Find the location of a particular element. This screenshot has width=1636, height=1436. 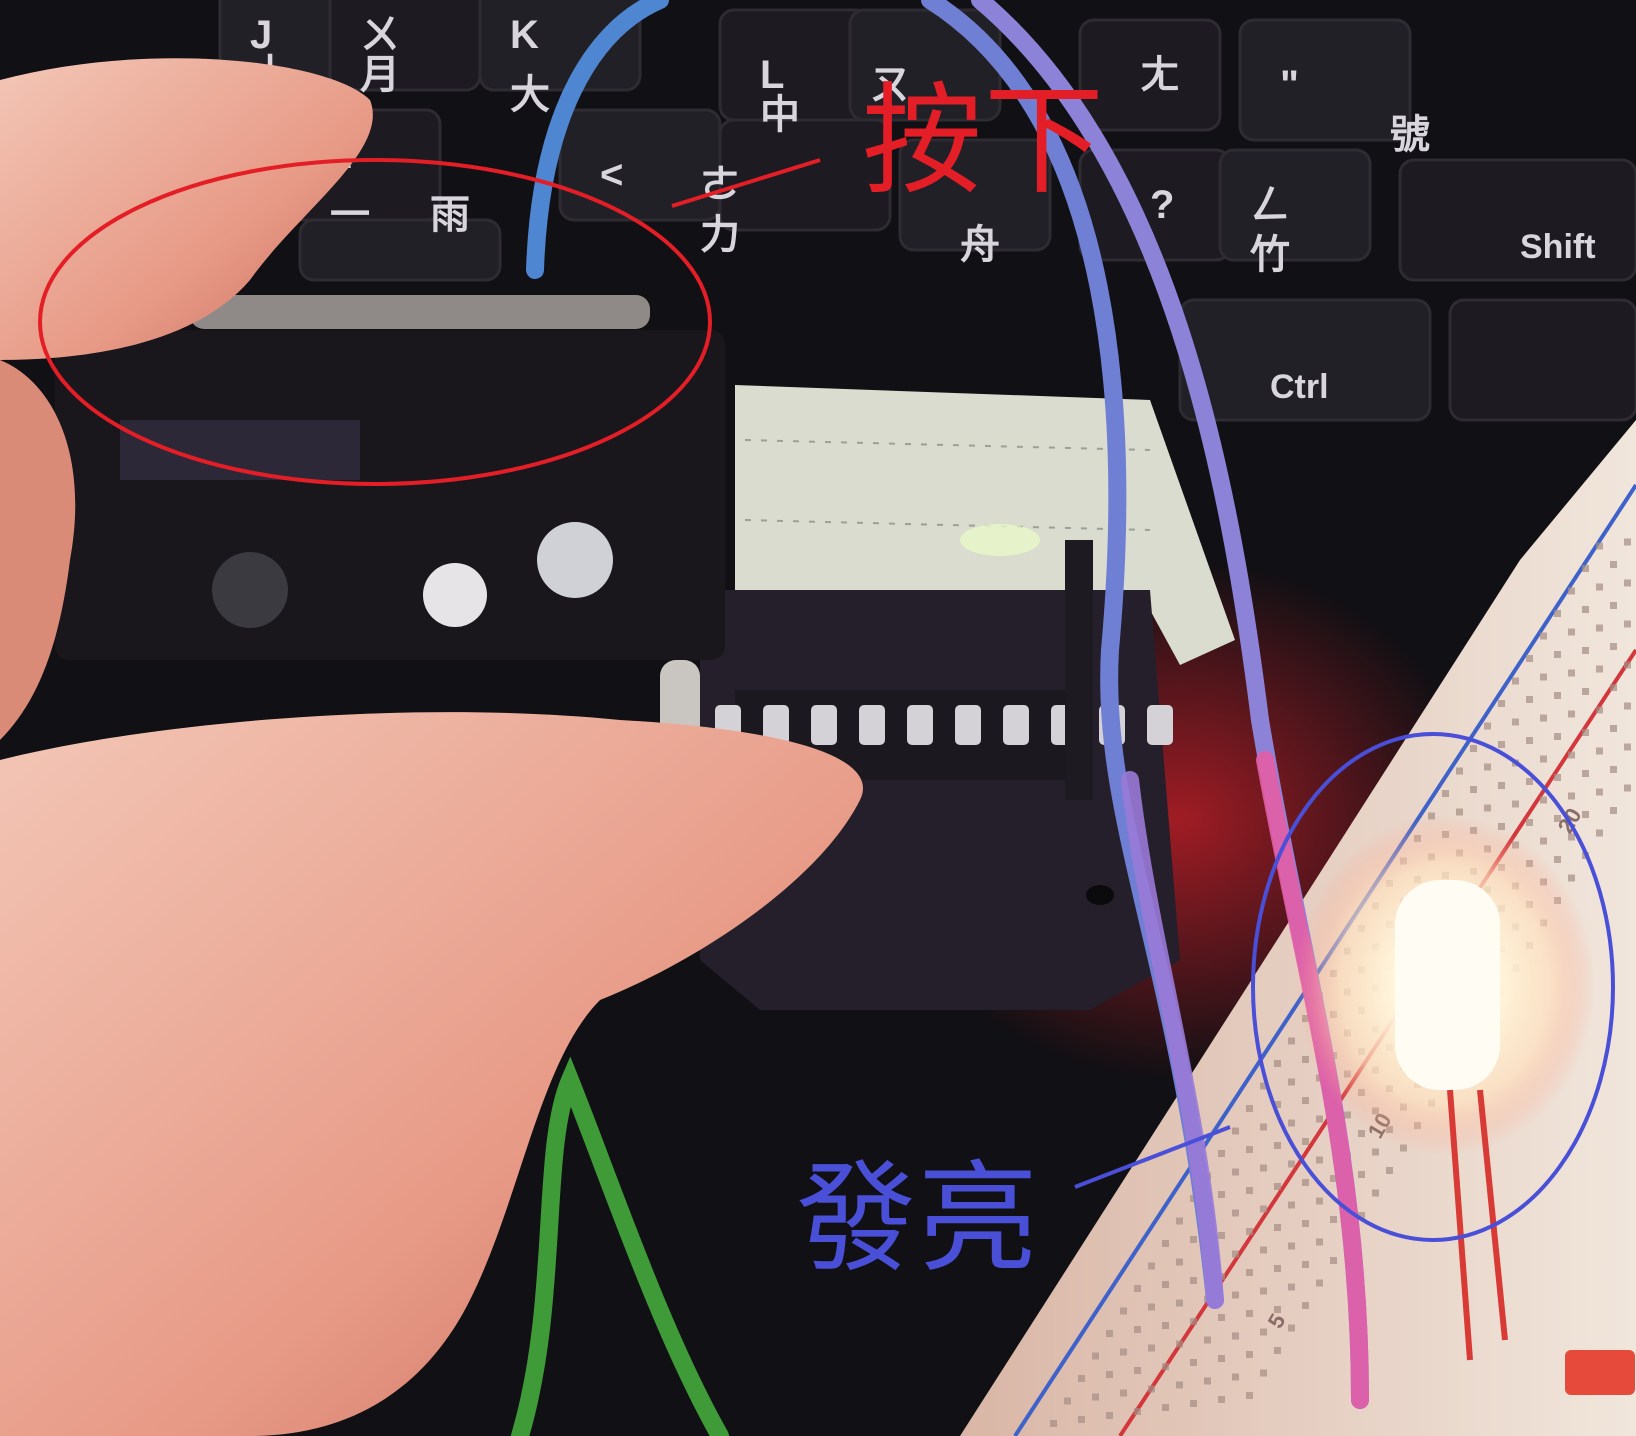

key-label: 月 is located at coordinates (380, 75).